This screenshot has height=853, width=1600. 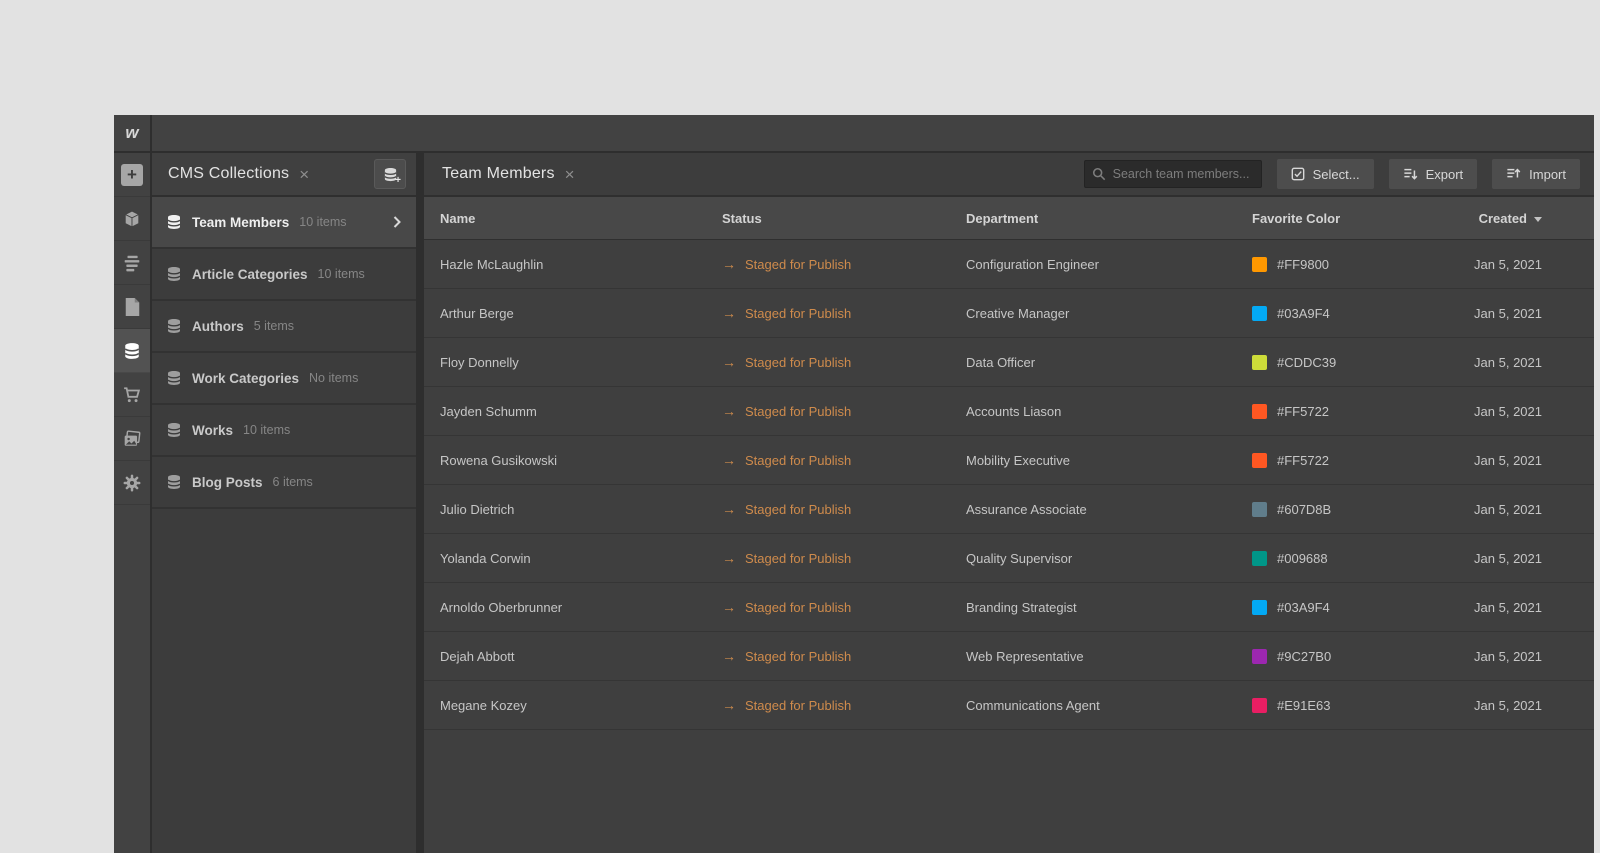 What do you see at coordinates (304, 174) in the screenshot?
I see `panel-close-icon: ×` at bounding box center [304, 174].